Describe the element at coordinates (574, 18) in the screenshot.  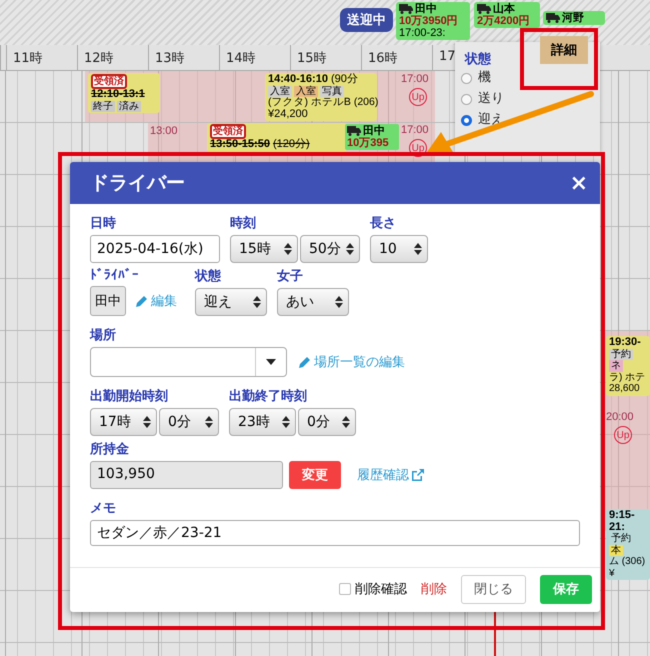
I see `driver-card: 河野` at that location.